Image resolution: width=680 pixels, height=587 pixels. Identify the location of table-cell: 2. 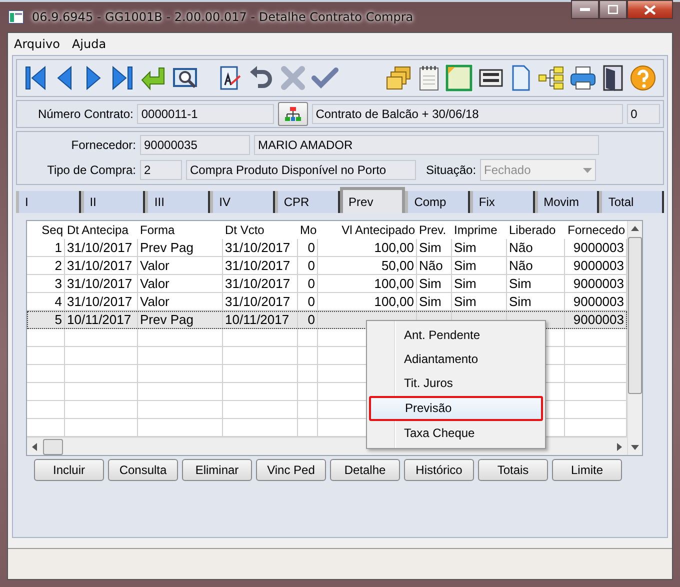
(46, 266).